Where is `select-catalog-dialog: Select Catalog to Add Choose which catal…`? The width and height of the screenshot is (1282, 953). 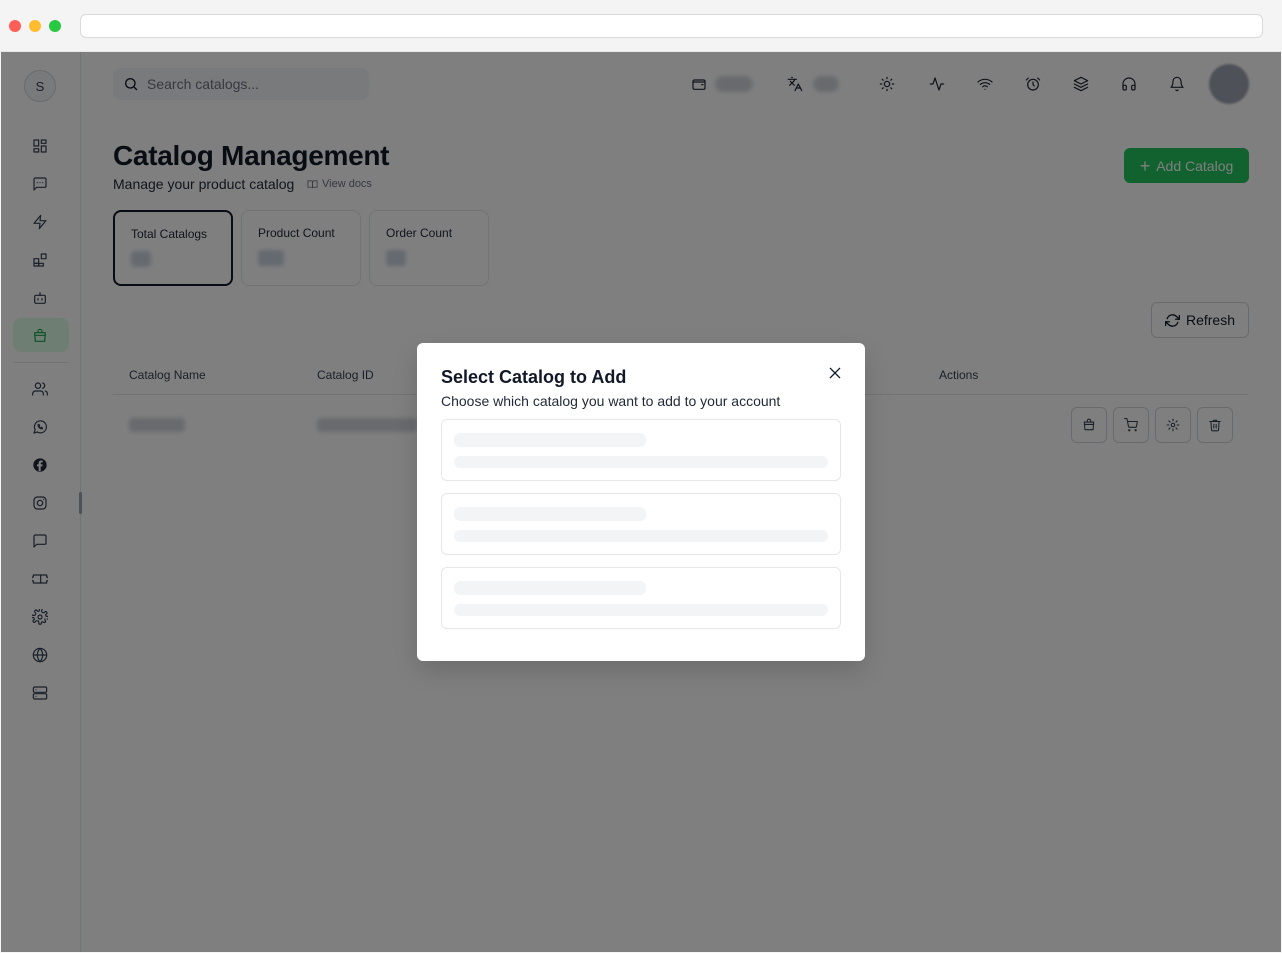
select-catalog-dialog: Select Catalog to Add Choose which catal… is located at coordinates (641, 502).